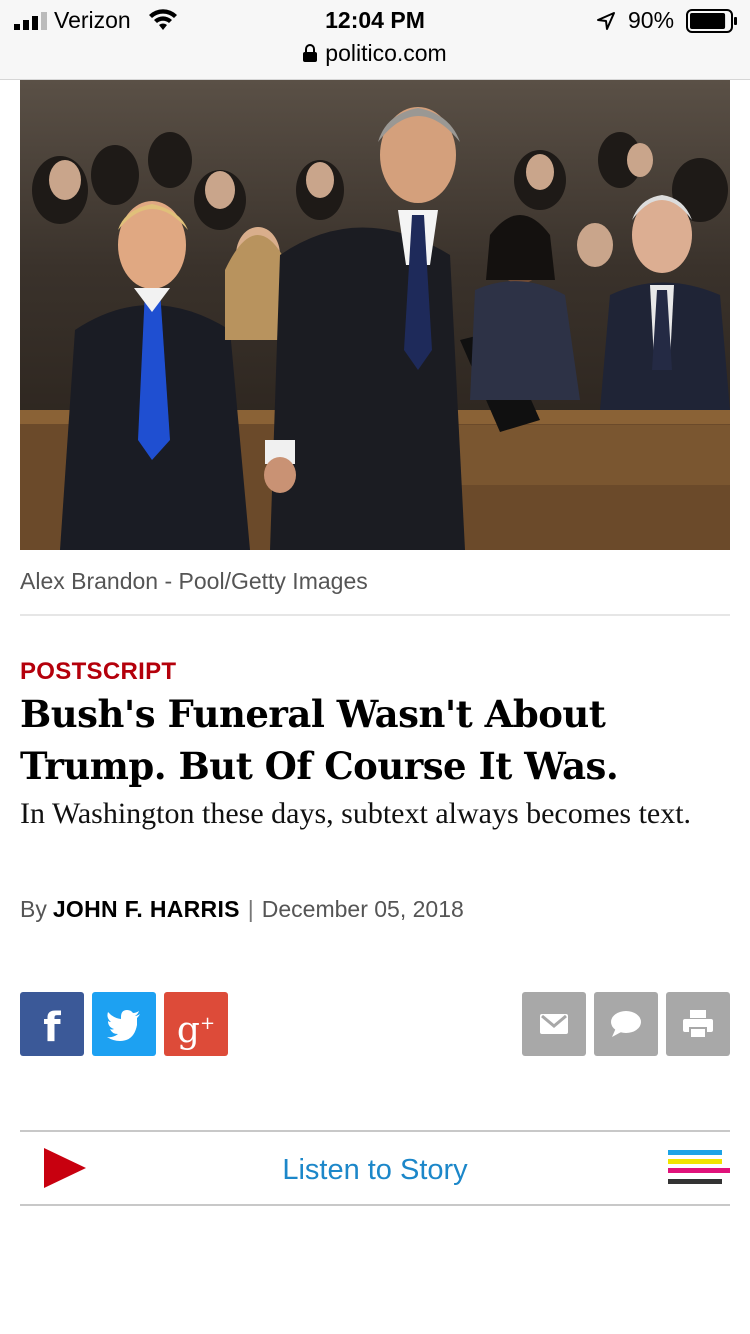 This screenshot has height=1334, width=750. Describe the element at coordinates (375, 615) in the screenshot. I see `divider` at that location.